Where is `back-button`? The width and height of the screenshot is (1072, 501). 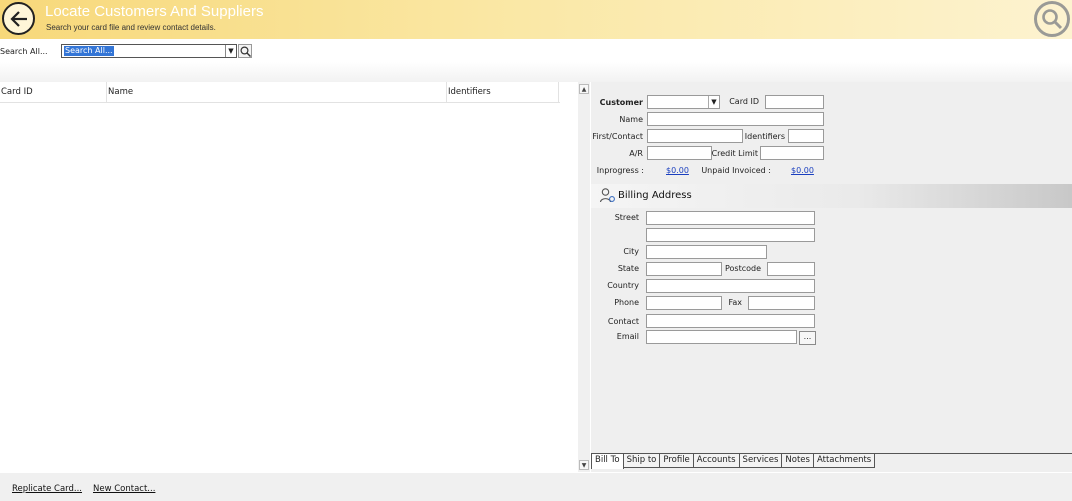
back-button is located at coordinates (18, 18).